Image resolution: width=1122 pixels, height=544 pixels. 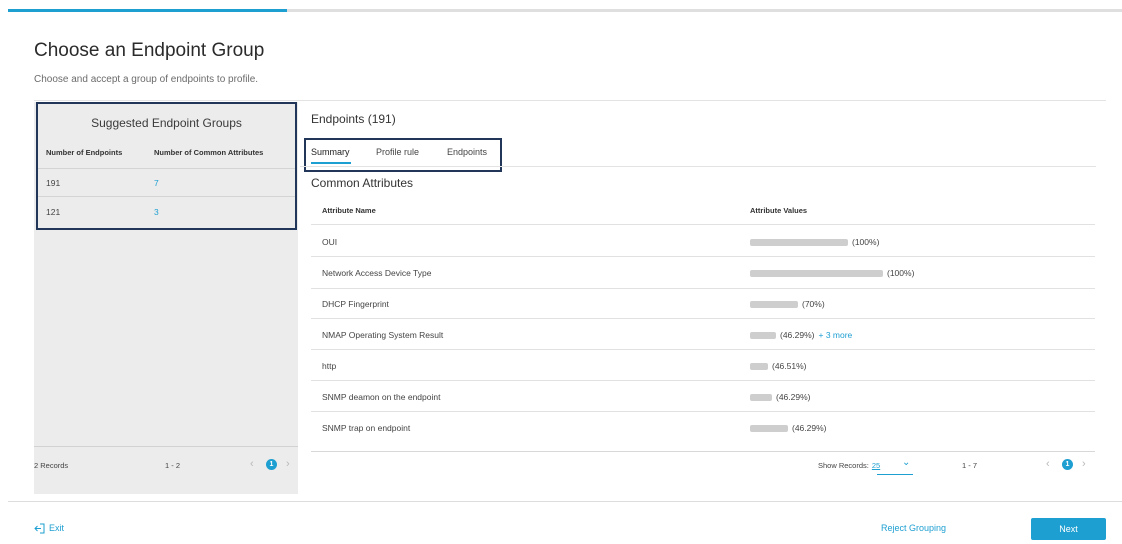 What do you see at coordinates (565, 501) in the screenshot?
I see `footer-divider` at bounding box center [565, 501].